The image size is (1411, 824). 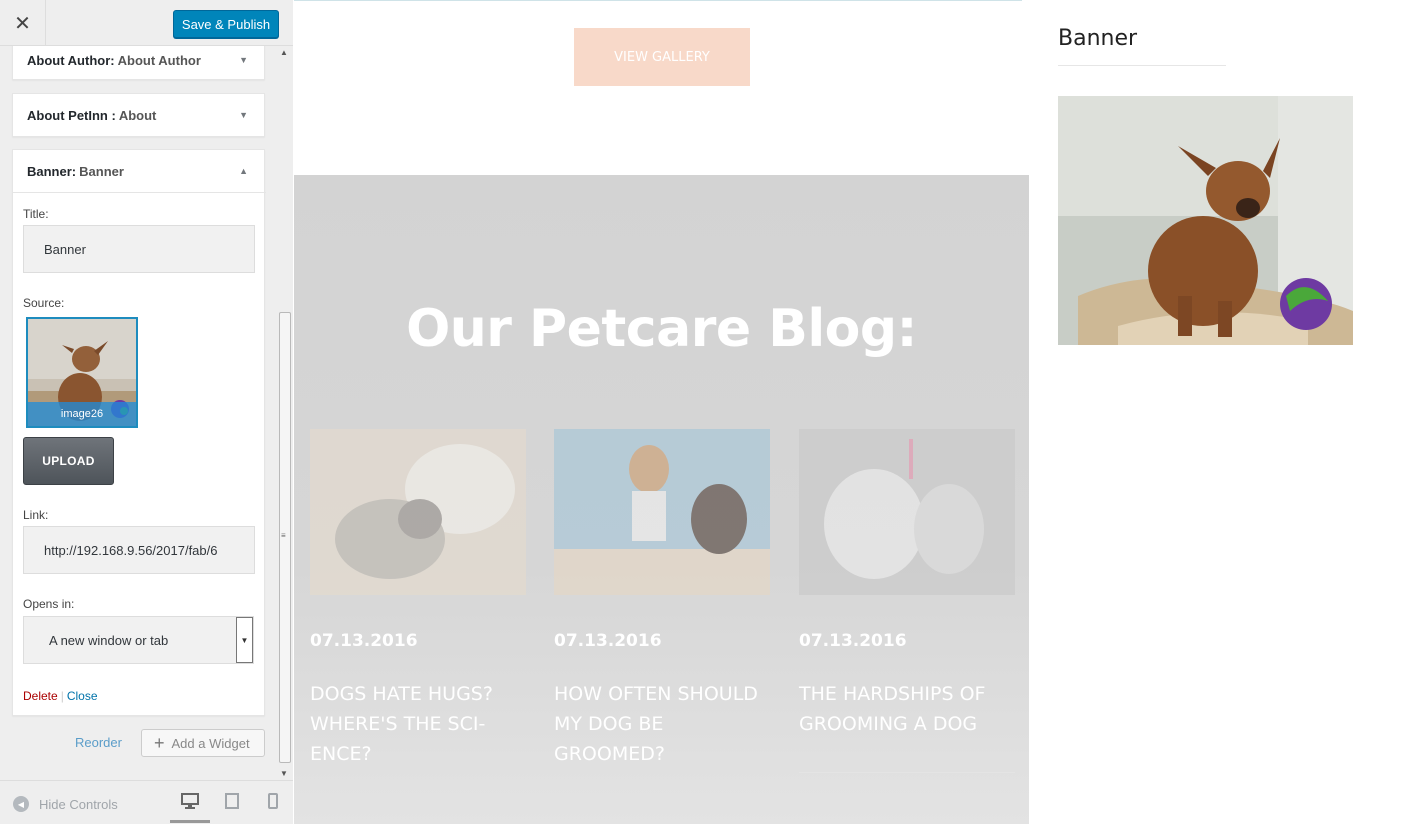 I want to click on chevron-down-icon: ▼, so click(x=244, y=640).